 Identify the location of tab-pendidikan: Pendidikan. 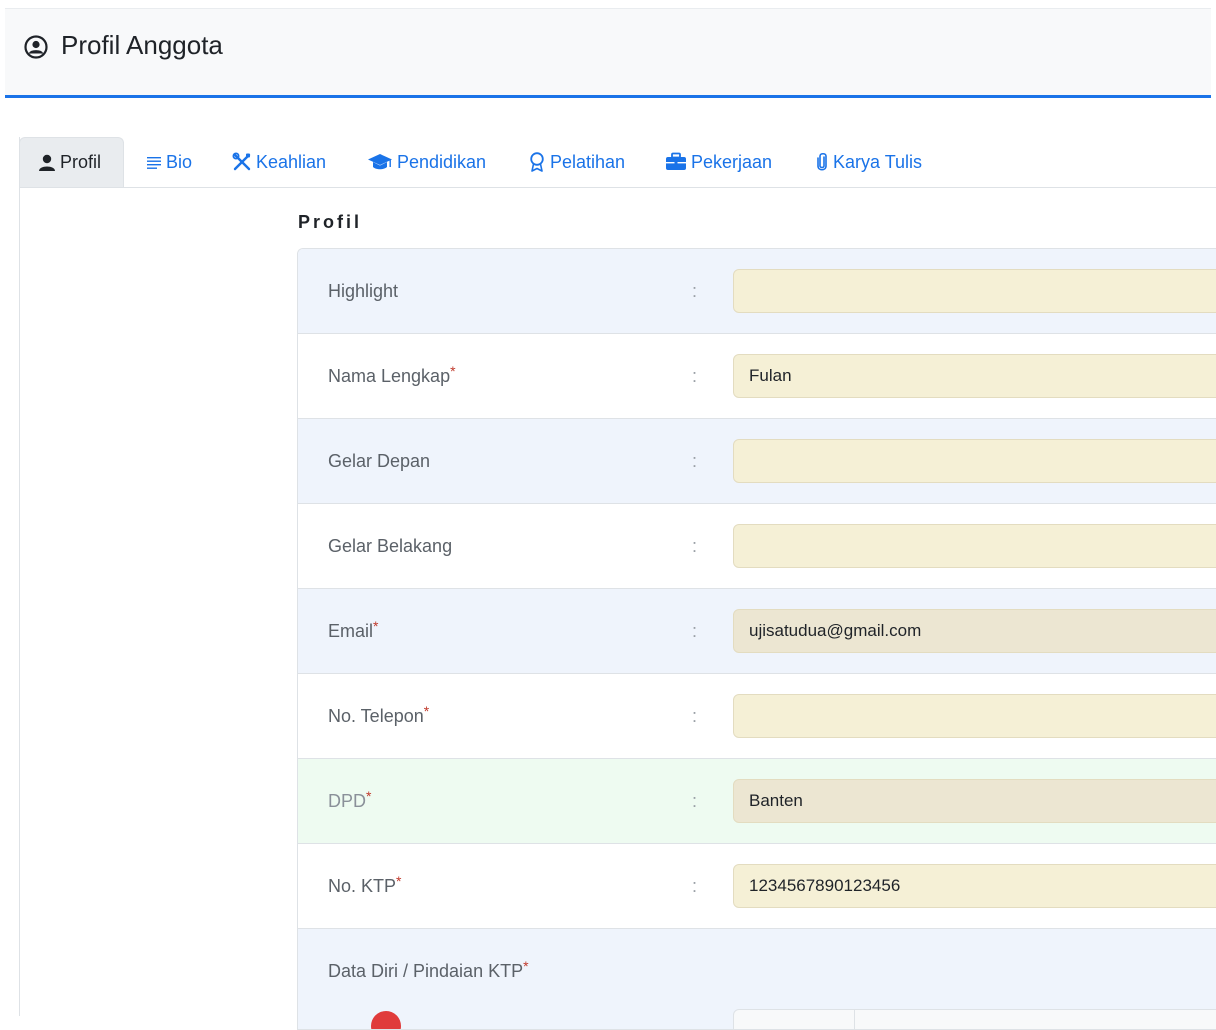
(426, 162).